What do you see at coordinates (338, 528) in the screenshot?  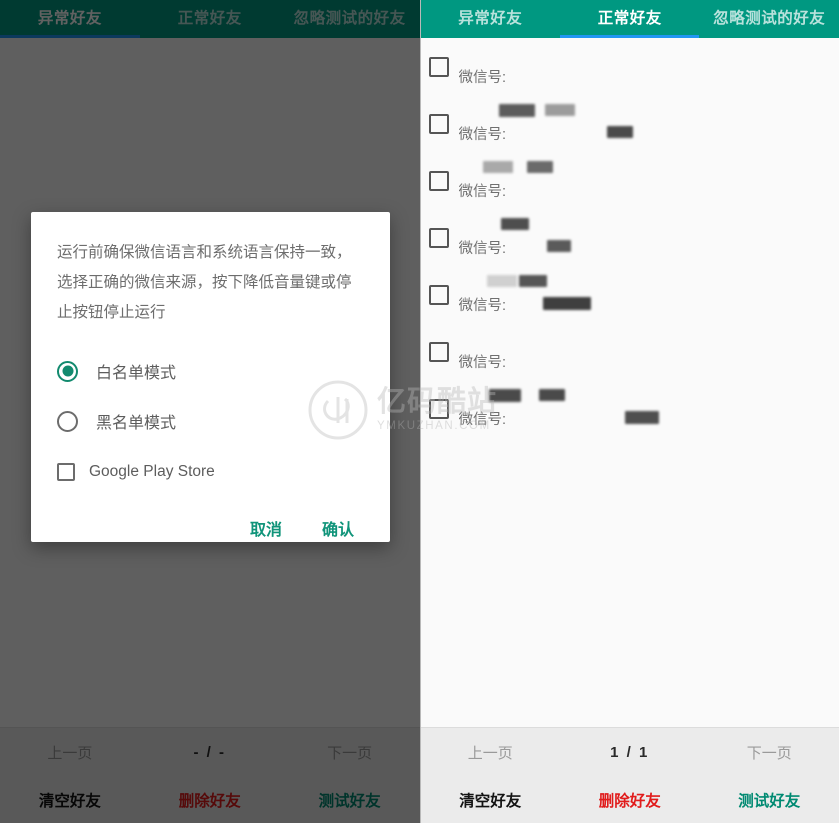 I see `dialog-confirm-button: 确认` at bounding box center [338, 528].